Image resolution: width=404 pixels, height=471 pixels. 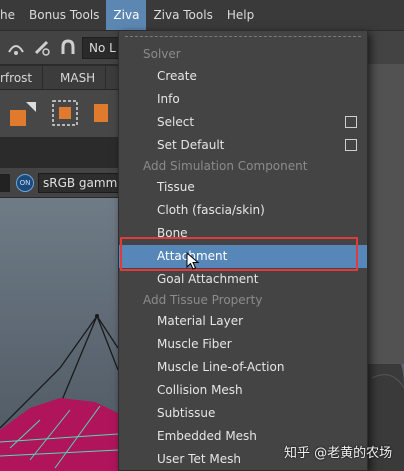 What do you see at coordinates (351, 145) in the screenshot?
I see `set-default-option-box` at bounding box center [351, 145].